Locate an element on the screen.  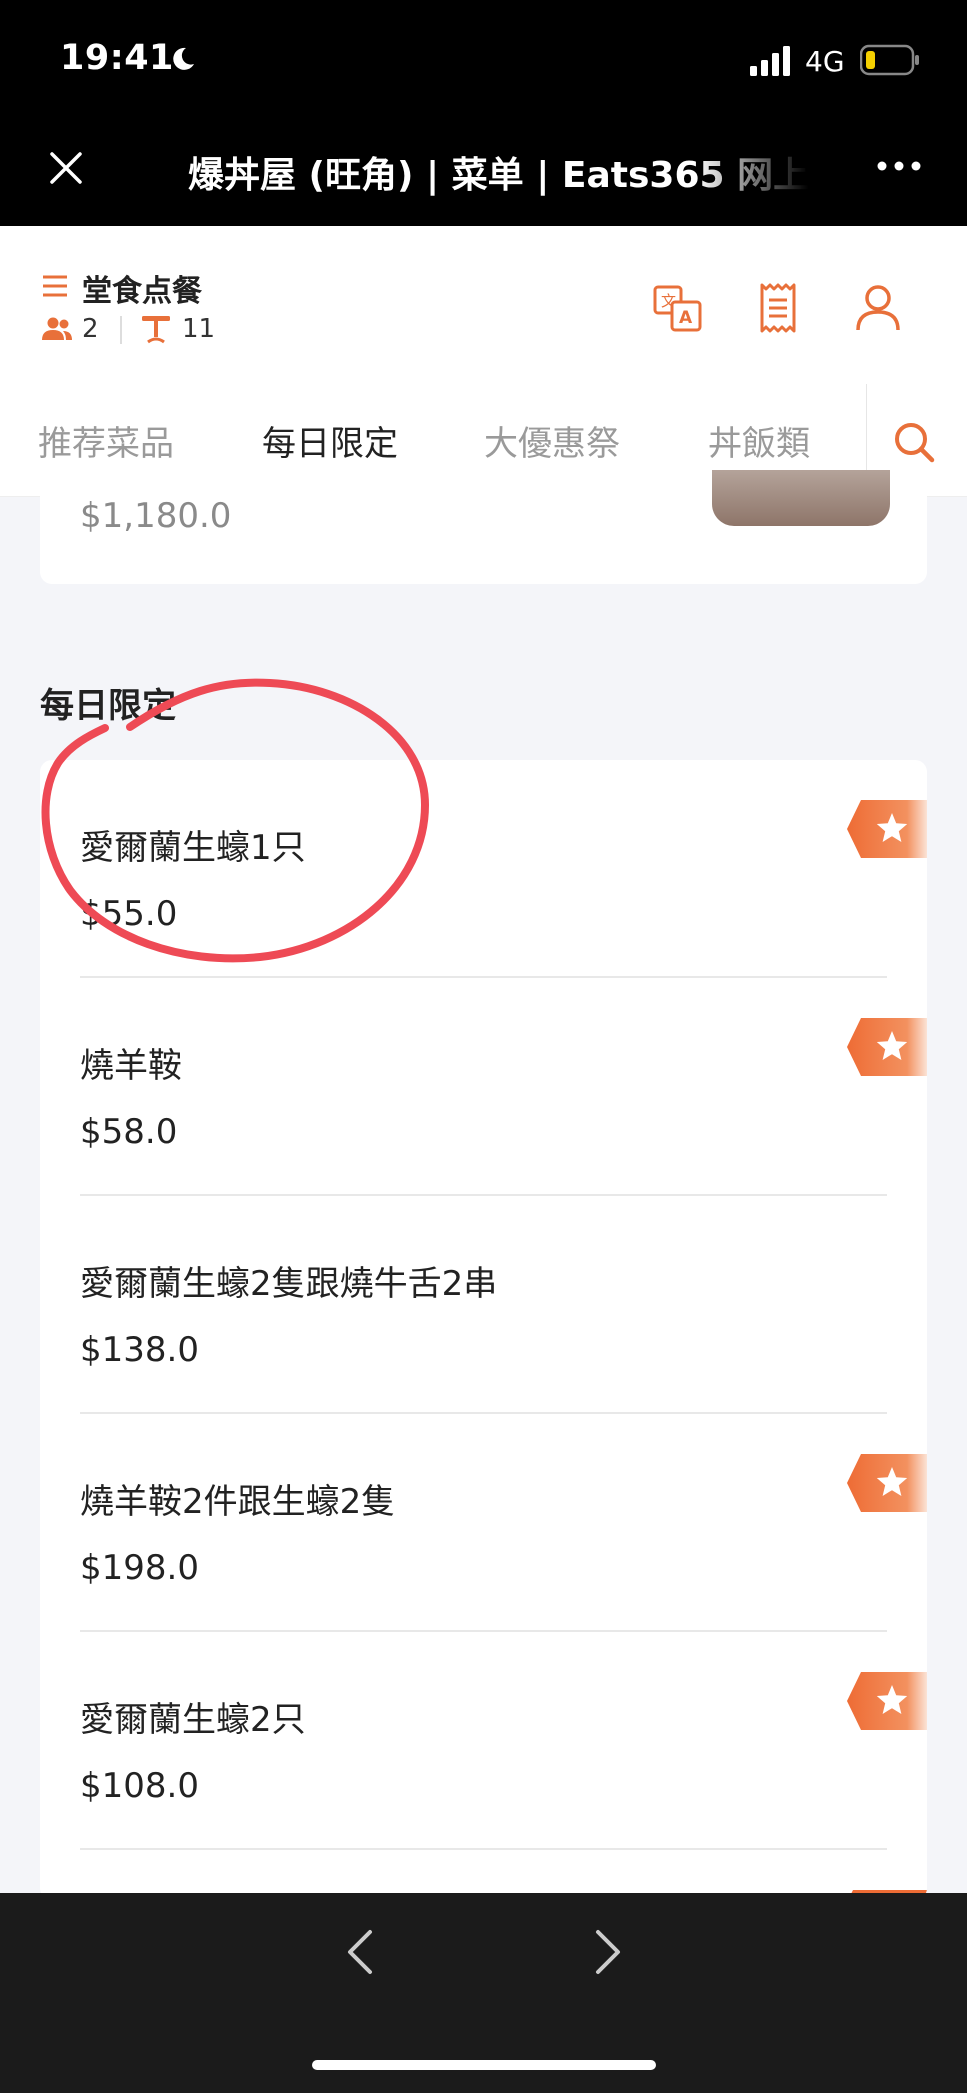
item-name: 愛爾蘭生蠔2隻跟燒牛舌2串 is located at coordinates (289, 1284).